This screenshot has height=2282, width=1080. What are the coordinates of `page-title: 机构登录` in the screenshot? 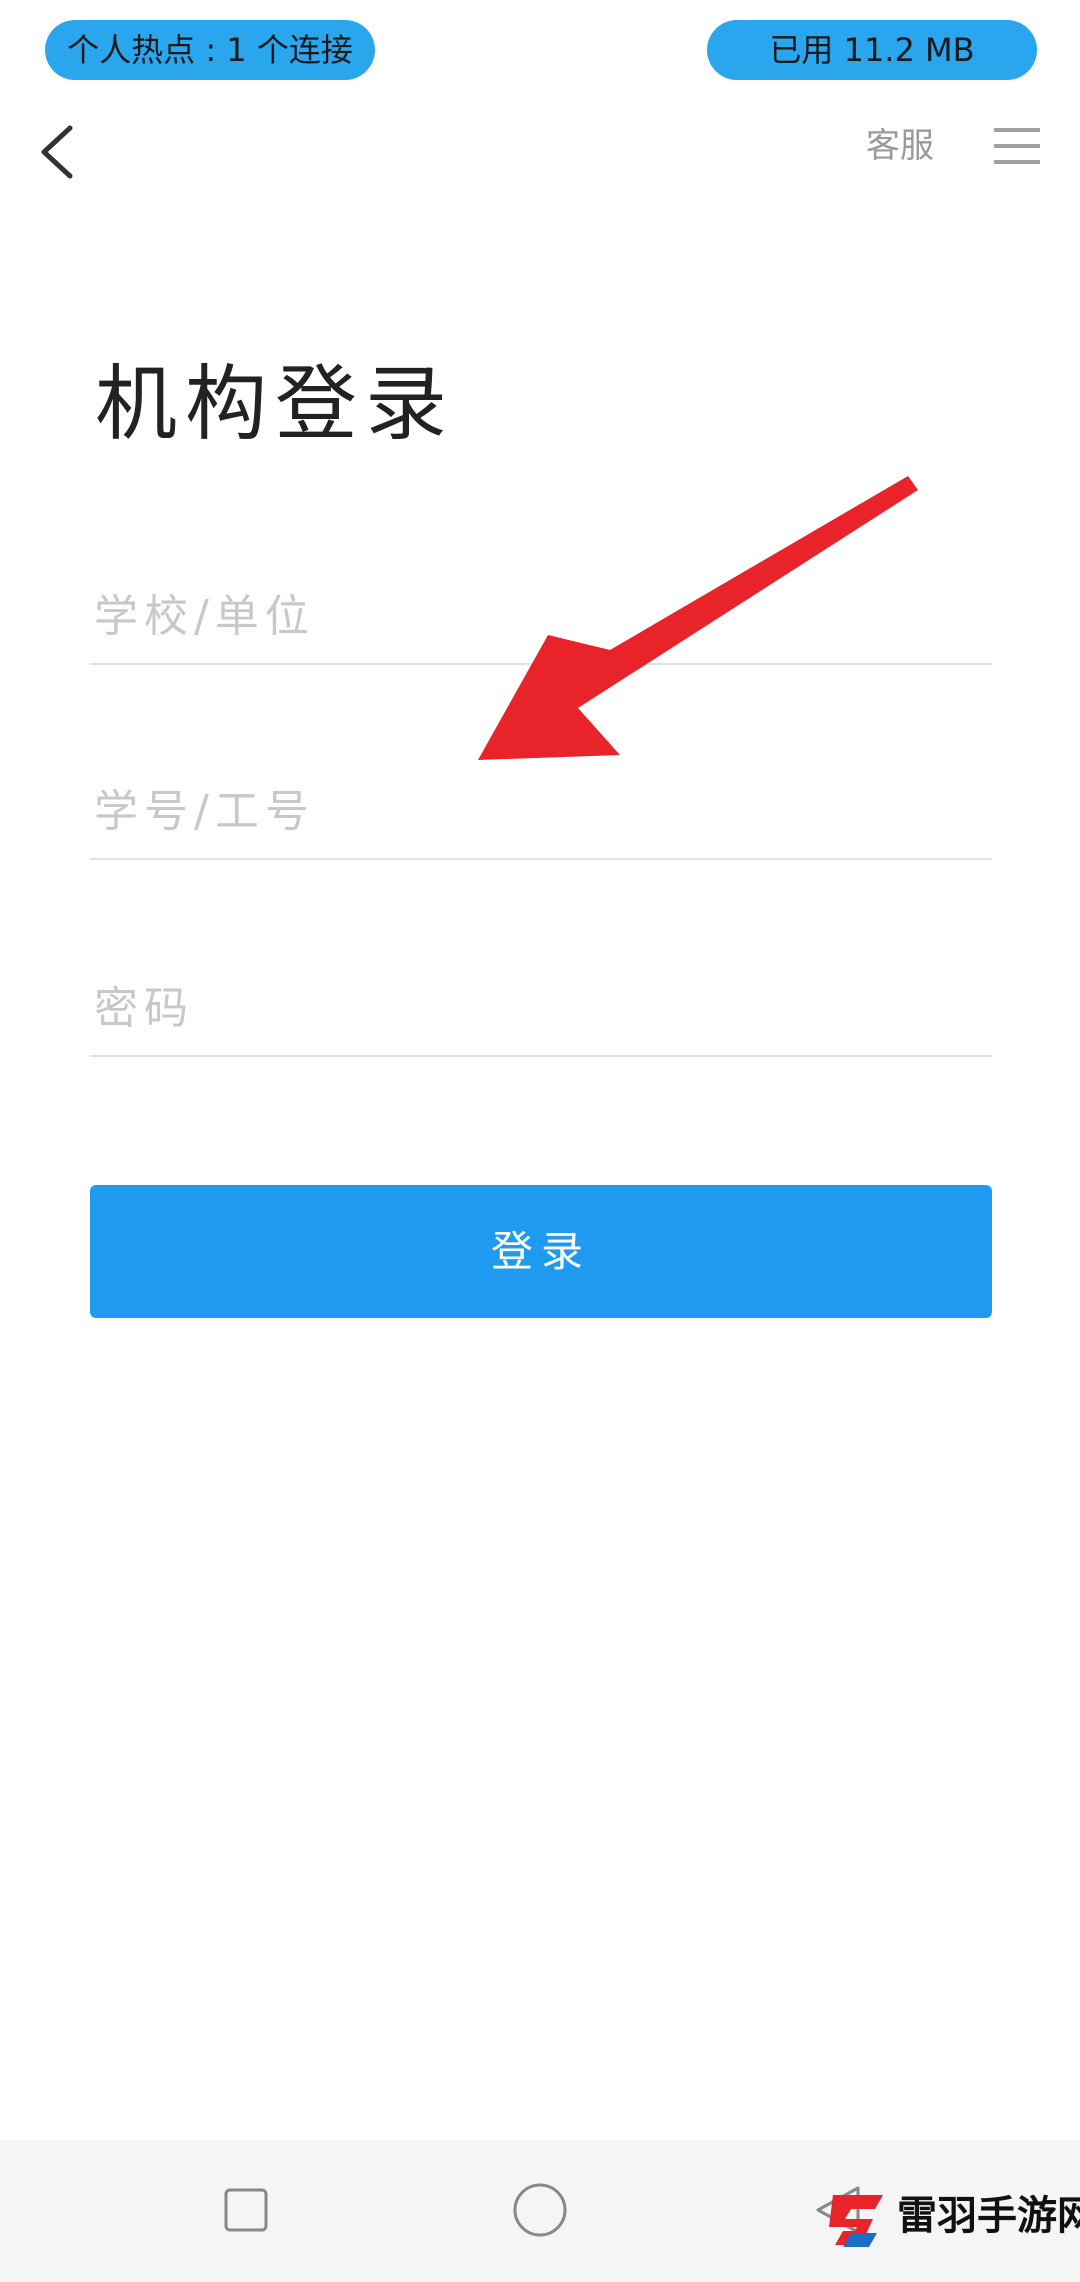 It's located at (275, 404).